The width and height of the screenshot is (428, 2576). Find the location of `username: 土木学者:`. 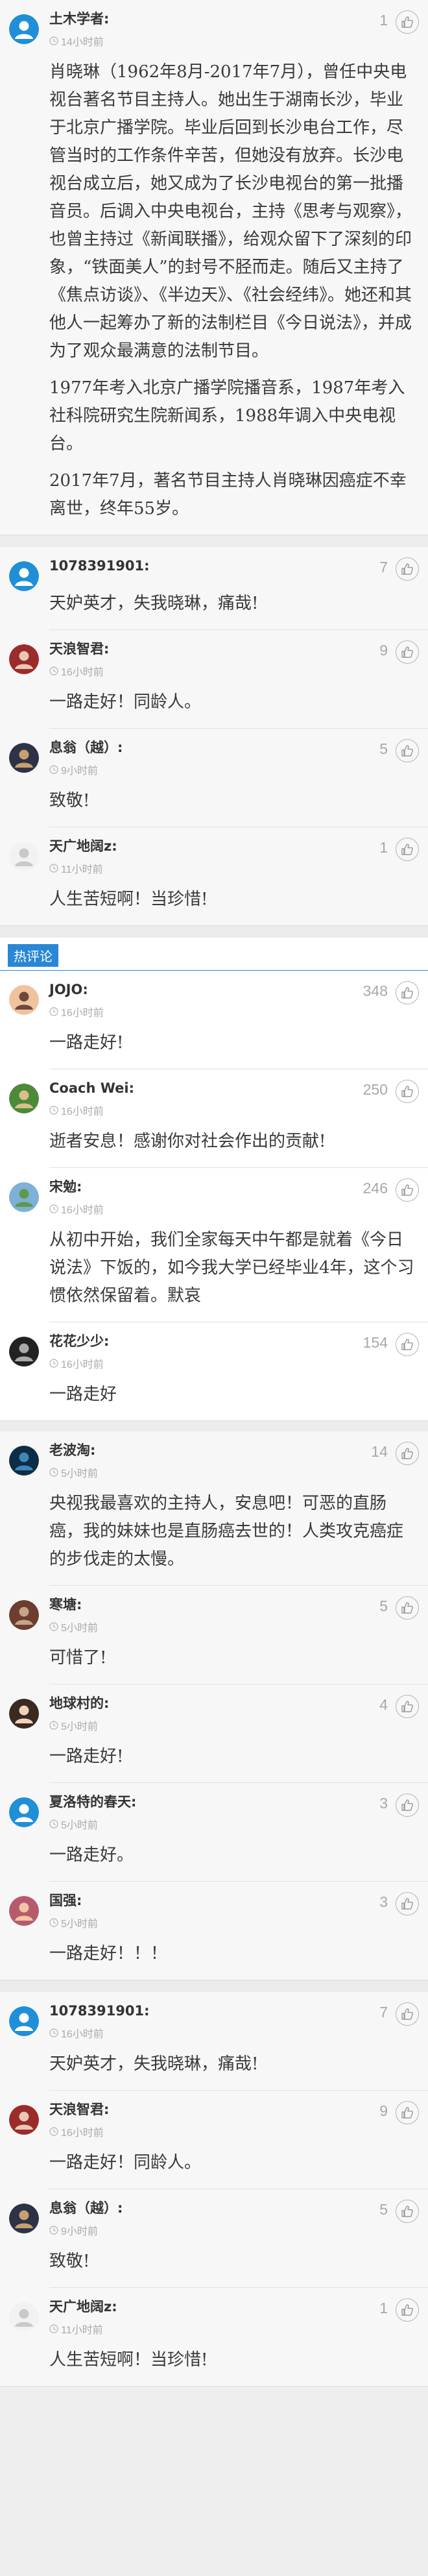

username: 土木学者: is located at coordinates (214, 18).